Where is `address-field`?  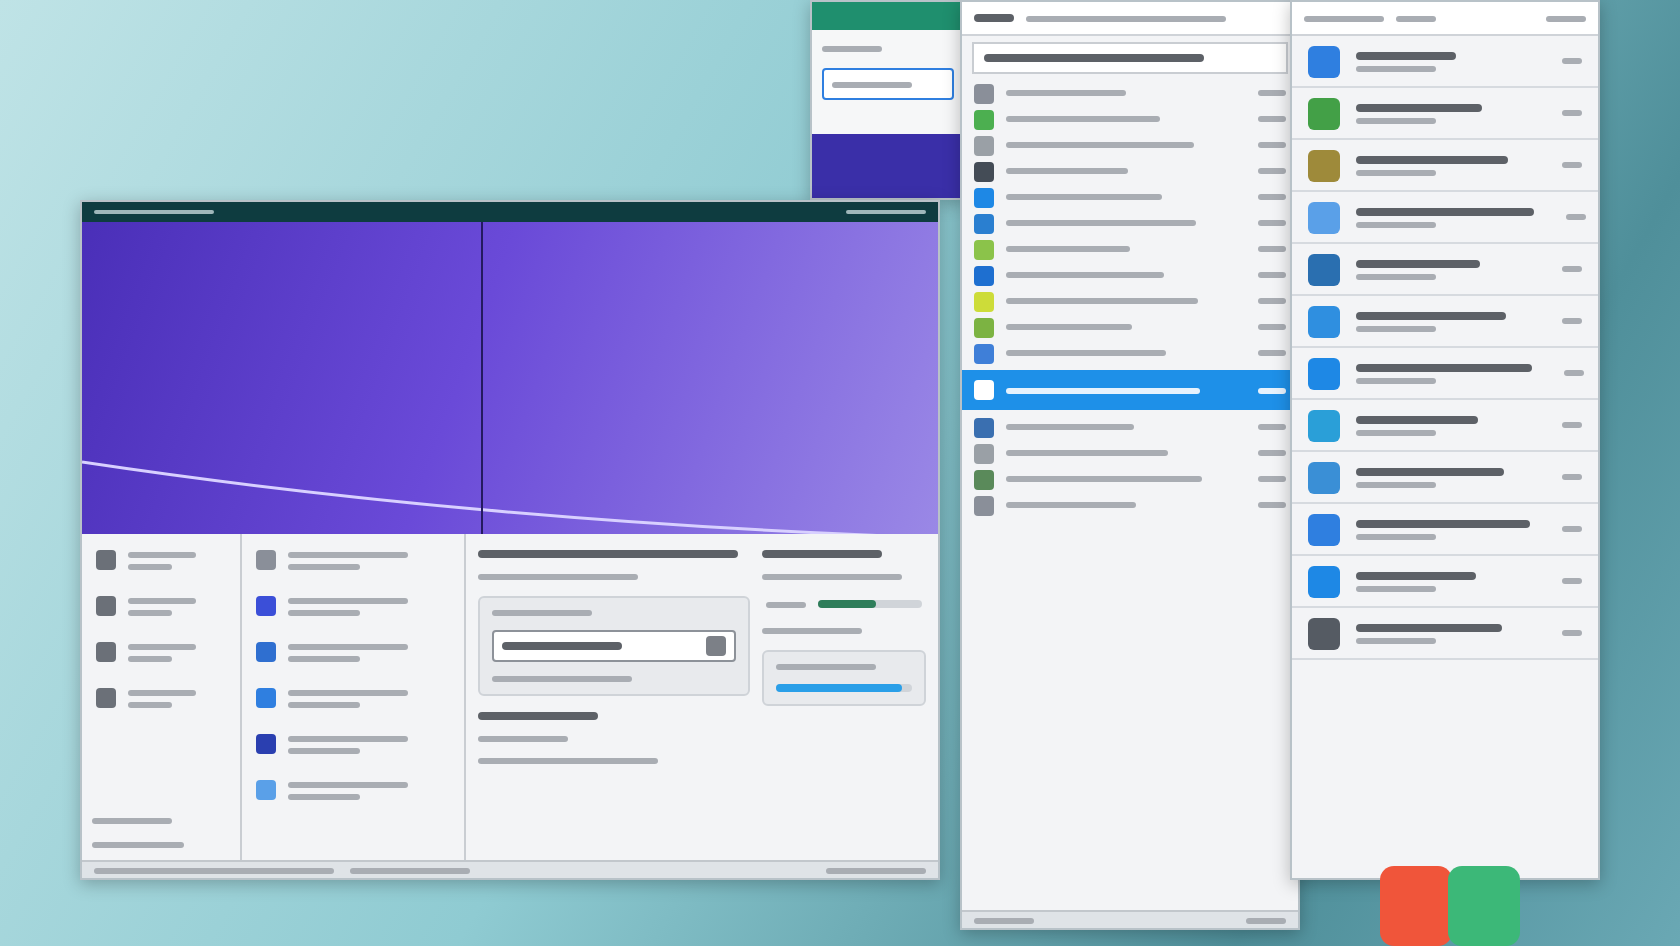 address-field is located at coordinates (1130, 58).